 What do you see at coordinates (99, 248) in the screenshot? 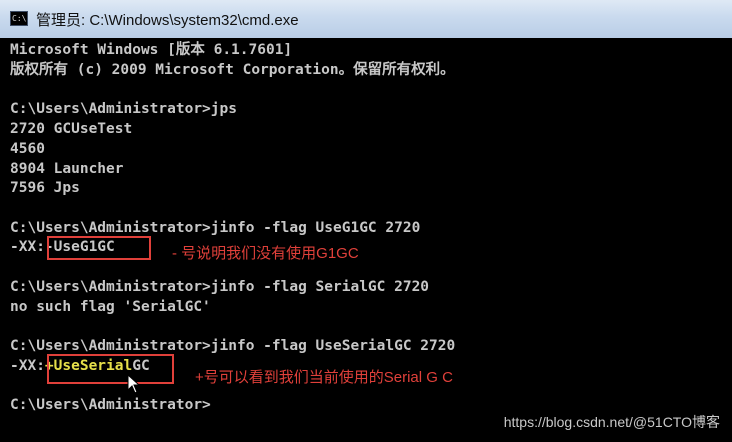
I see `g1gc-highlight-box` at bounding box center [99, 248].